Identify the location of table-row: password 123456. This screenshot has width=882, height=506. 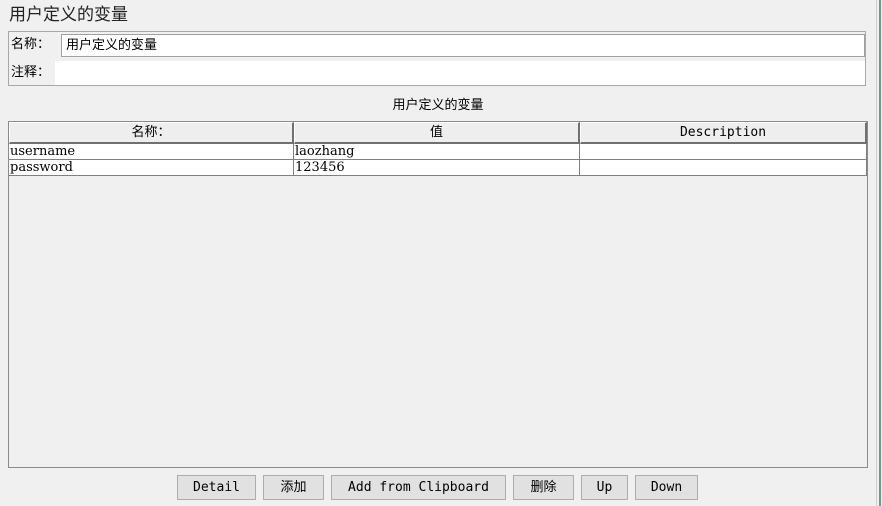
(438, 168).